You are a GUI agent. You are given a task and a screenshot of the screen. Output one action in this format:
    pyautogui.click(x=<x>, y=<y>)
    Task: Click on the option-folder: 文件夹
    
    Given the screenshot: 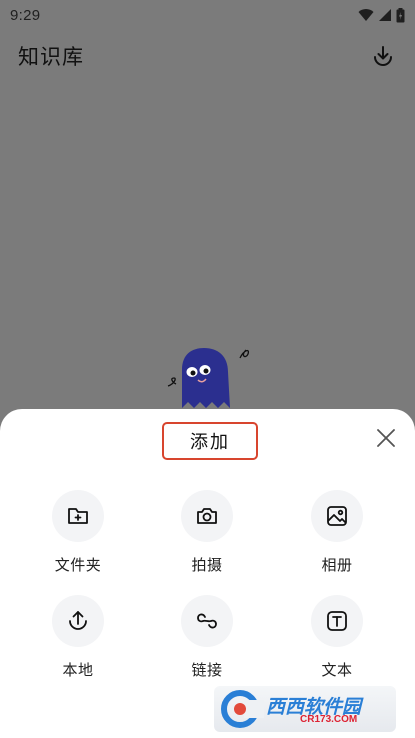 What is the action you would take?
    pyautogui.click(x=78, y=538)
    